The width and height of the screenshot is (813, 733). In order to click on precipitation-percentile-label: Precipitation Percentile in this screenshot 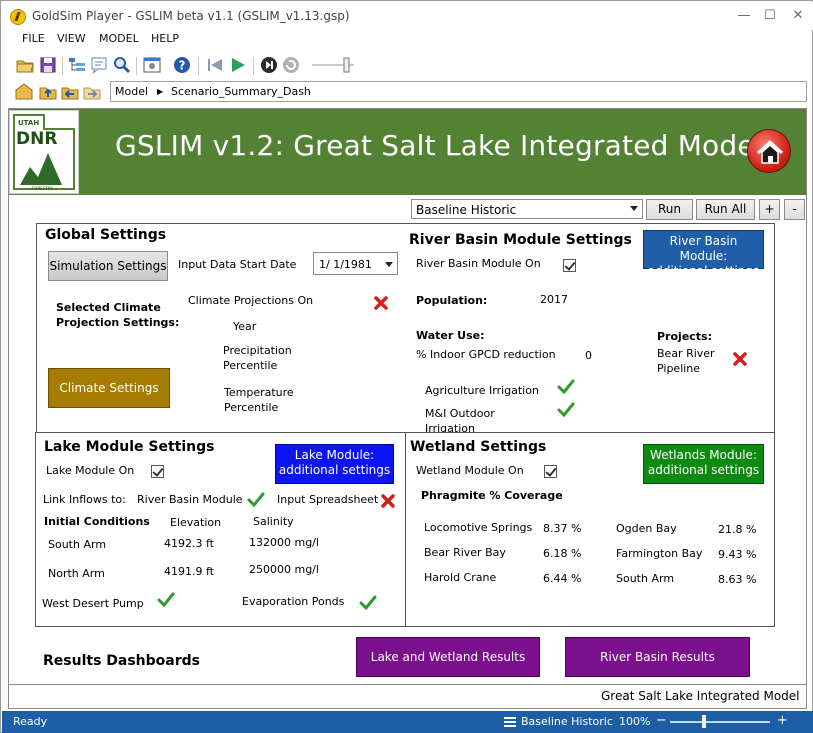, I will do `click(257, 358)`.